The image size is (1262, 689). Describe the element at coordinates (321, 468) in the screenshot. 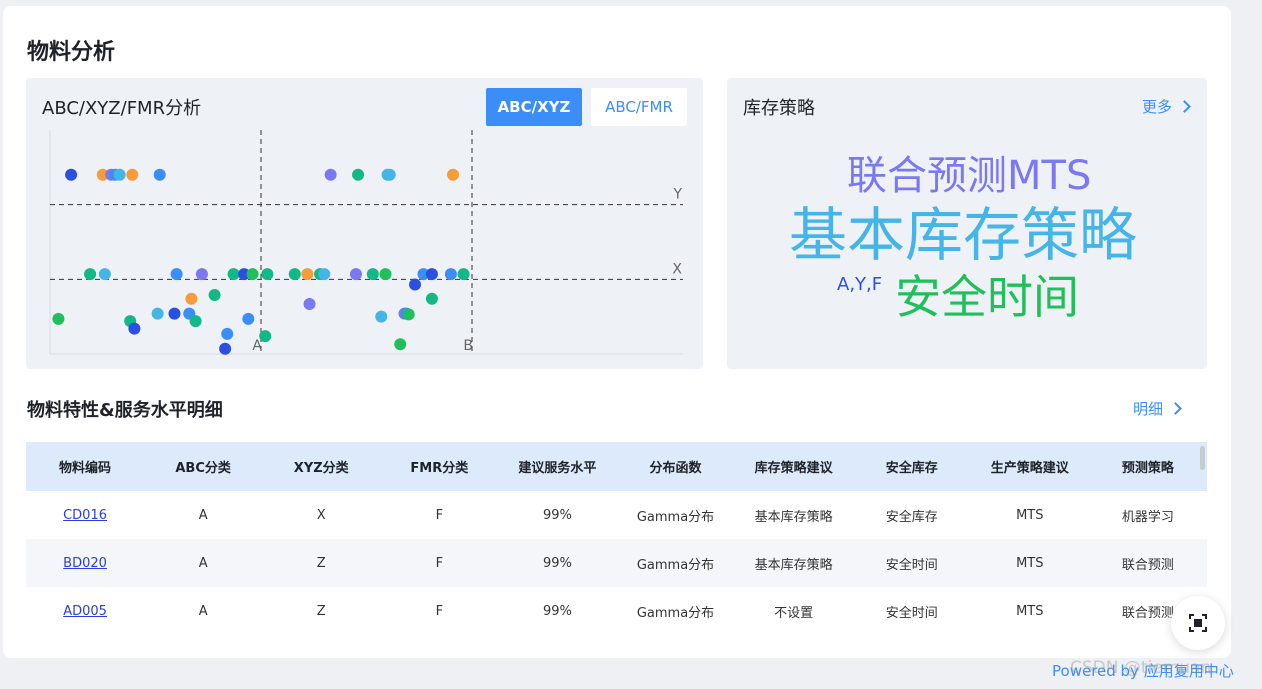

I see `col-xyz: XYZ分类` at that location.